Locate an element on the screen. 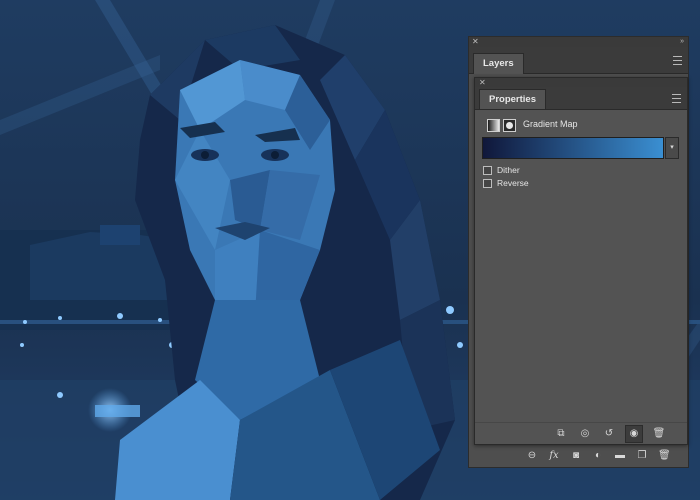  gradient-map-adjustment-icon is located at coordinates (493, 125).